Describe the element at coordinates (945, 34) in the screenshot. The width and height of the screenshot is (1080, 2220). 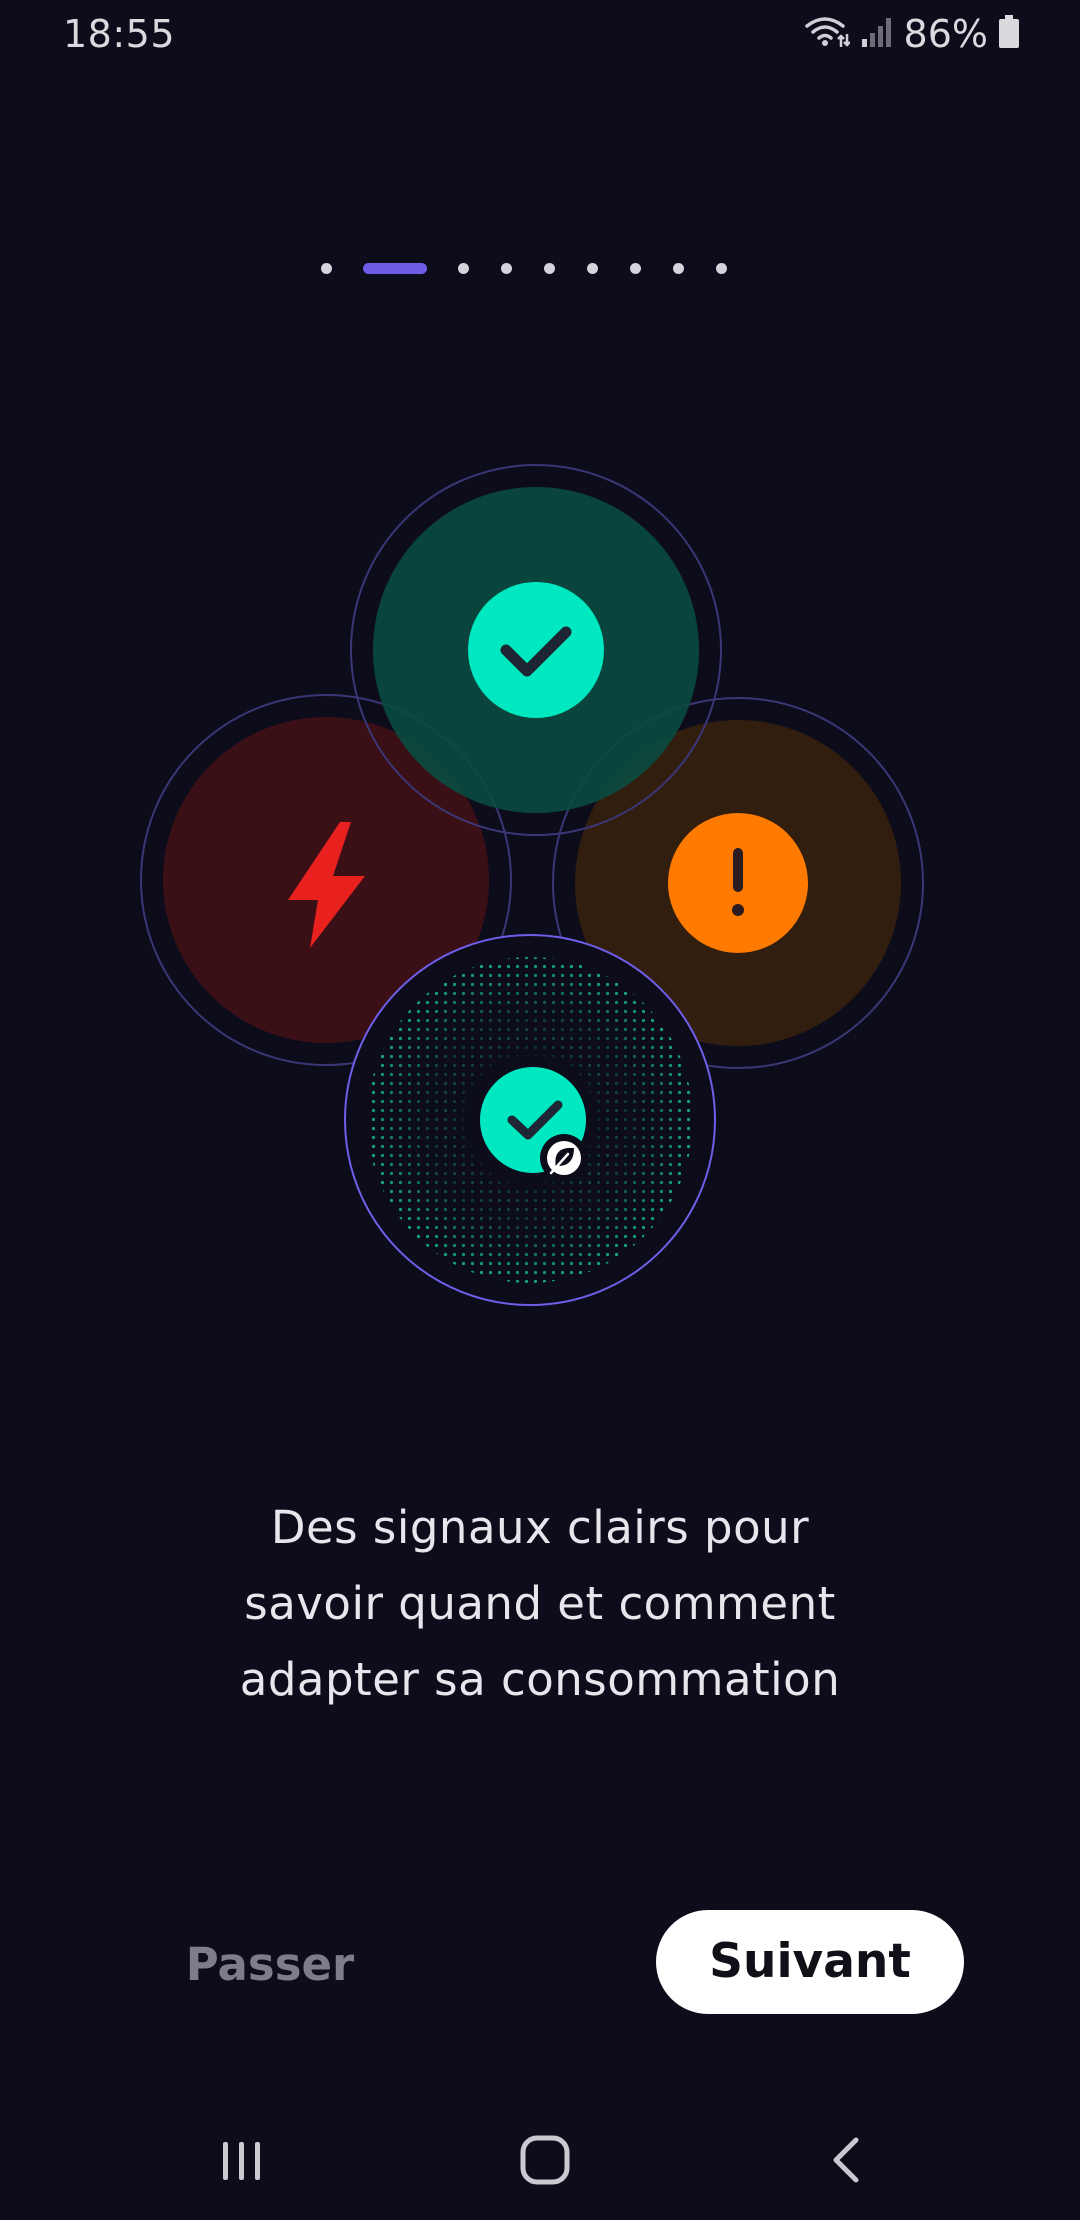
I see `battery-percent: 86%` at that location.